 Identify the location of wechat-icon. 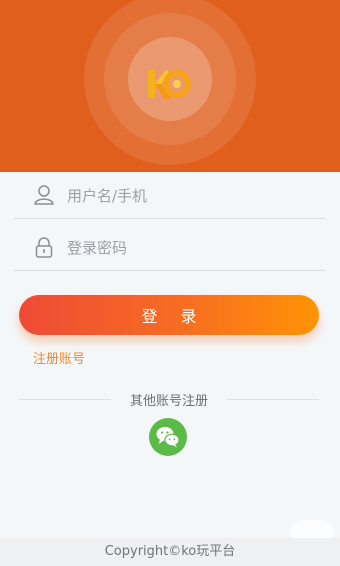
(168, 437).